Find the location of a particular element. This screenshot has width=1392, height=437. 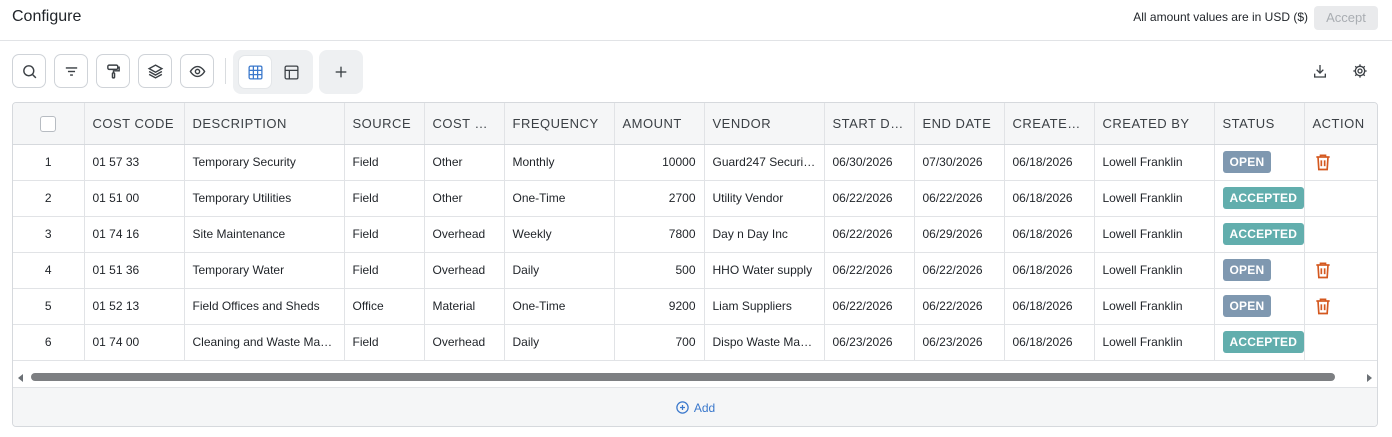

column-header: AMOUNT is located at coordinates (659, 124).